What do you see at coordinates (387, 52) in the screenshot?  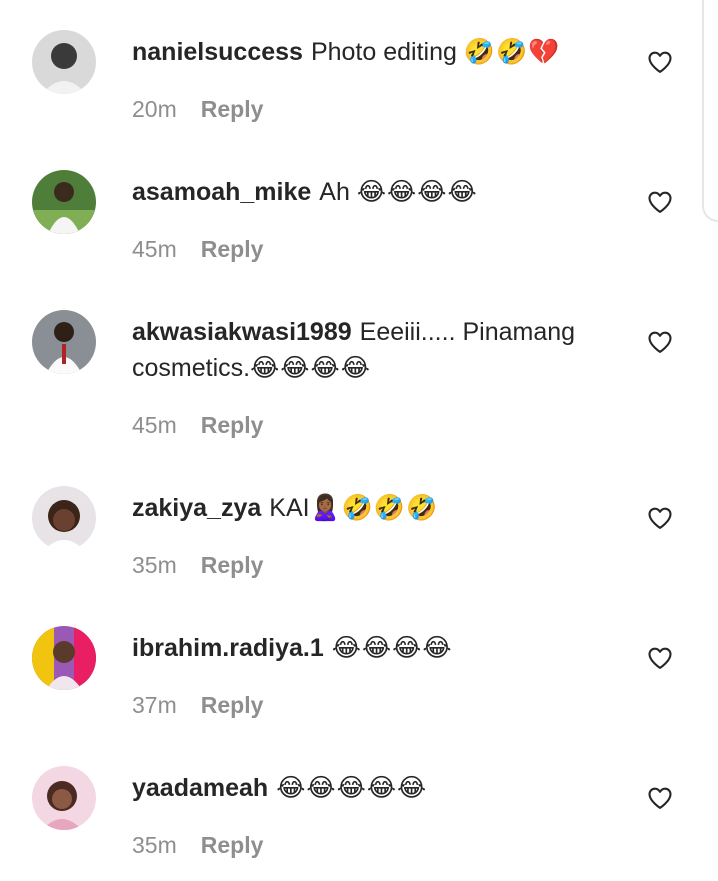 I see `comment-message: Photo editing` at bounding box center [387, 52].